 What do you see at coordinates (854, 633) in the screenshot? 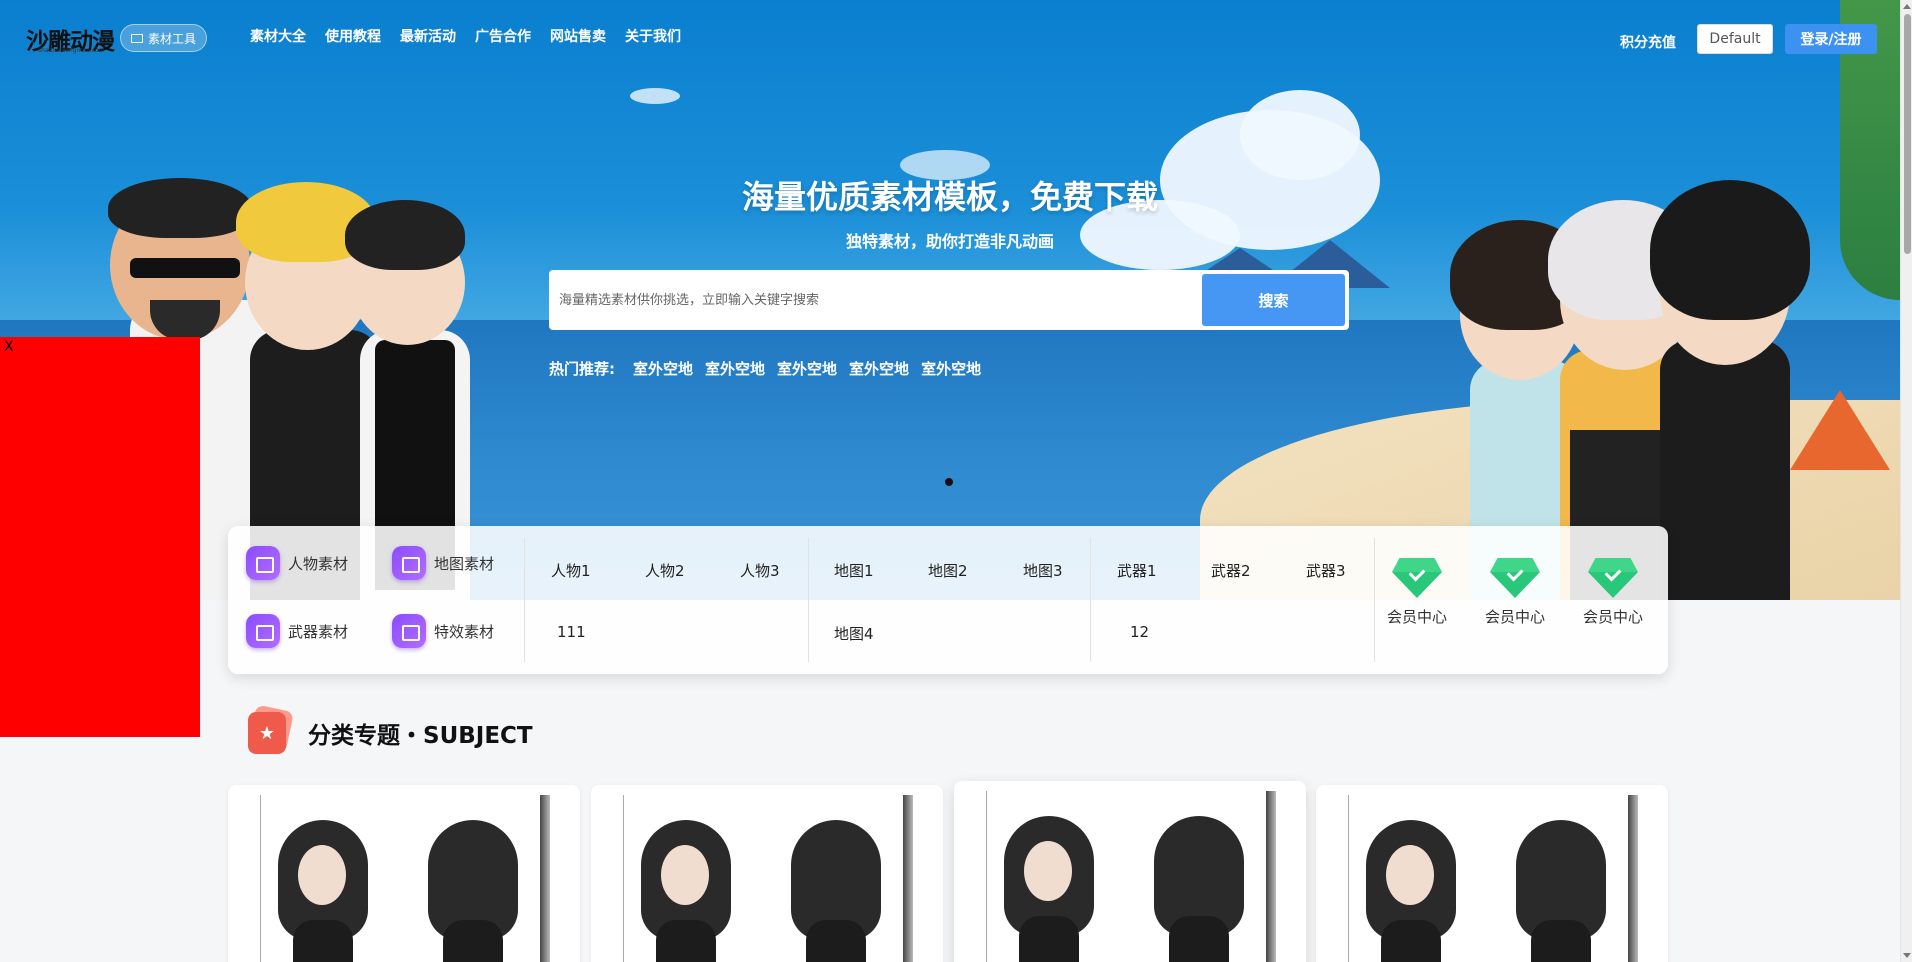
I see `map-link: 地图4` at bounding box center [854, 633].